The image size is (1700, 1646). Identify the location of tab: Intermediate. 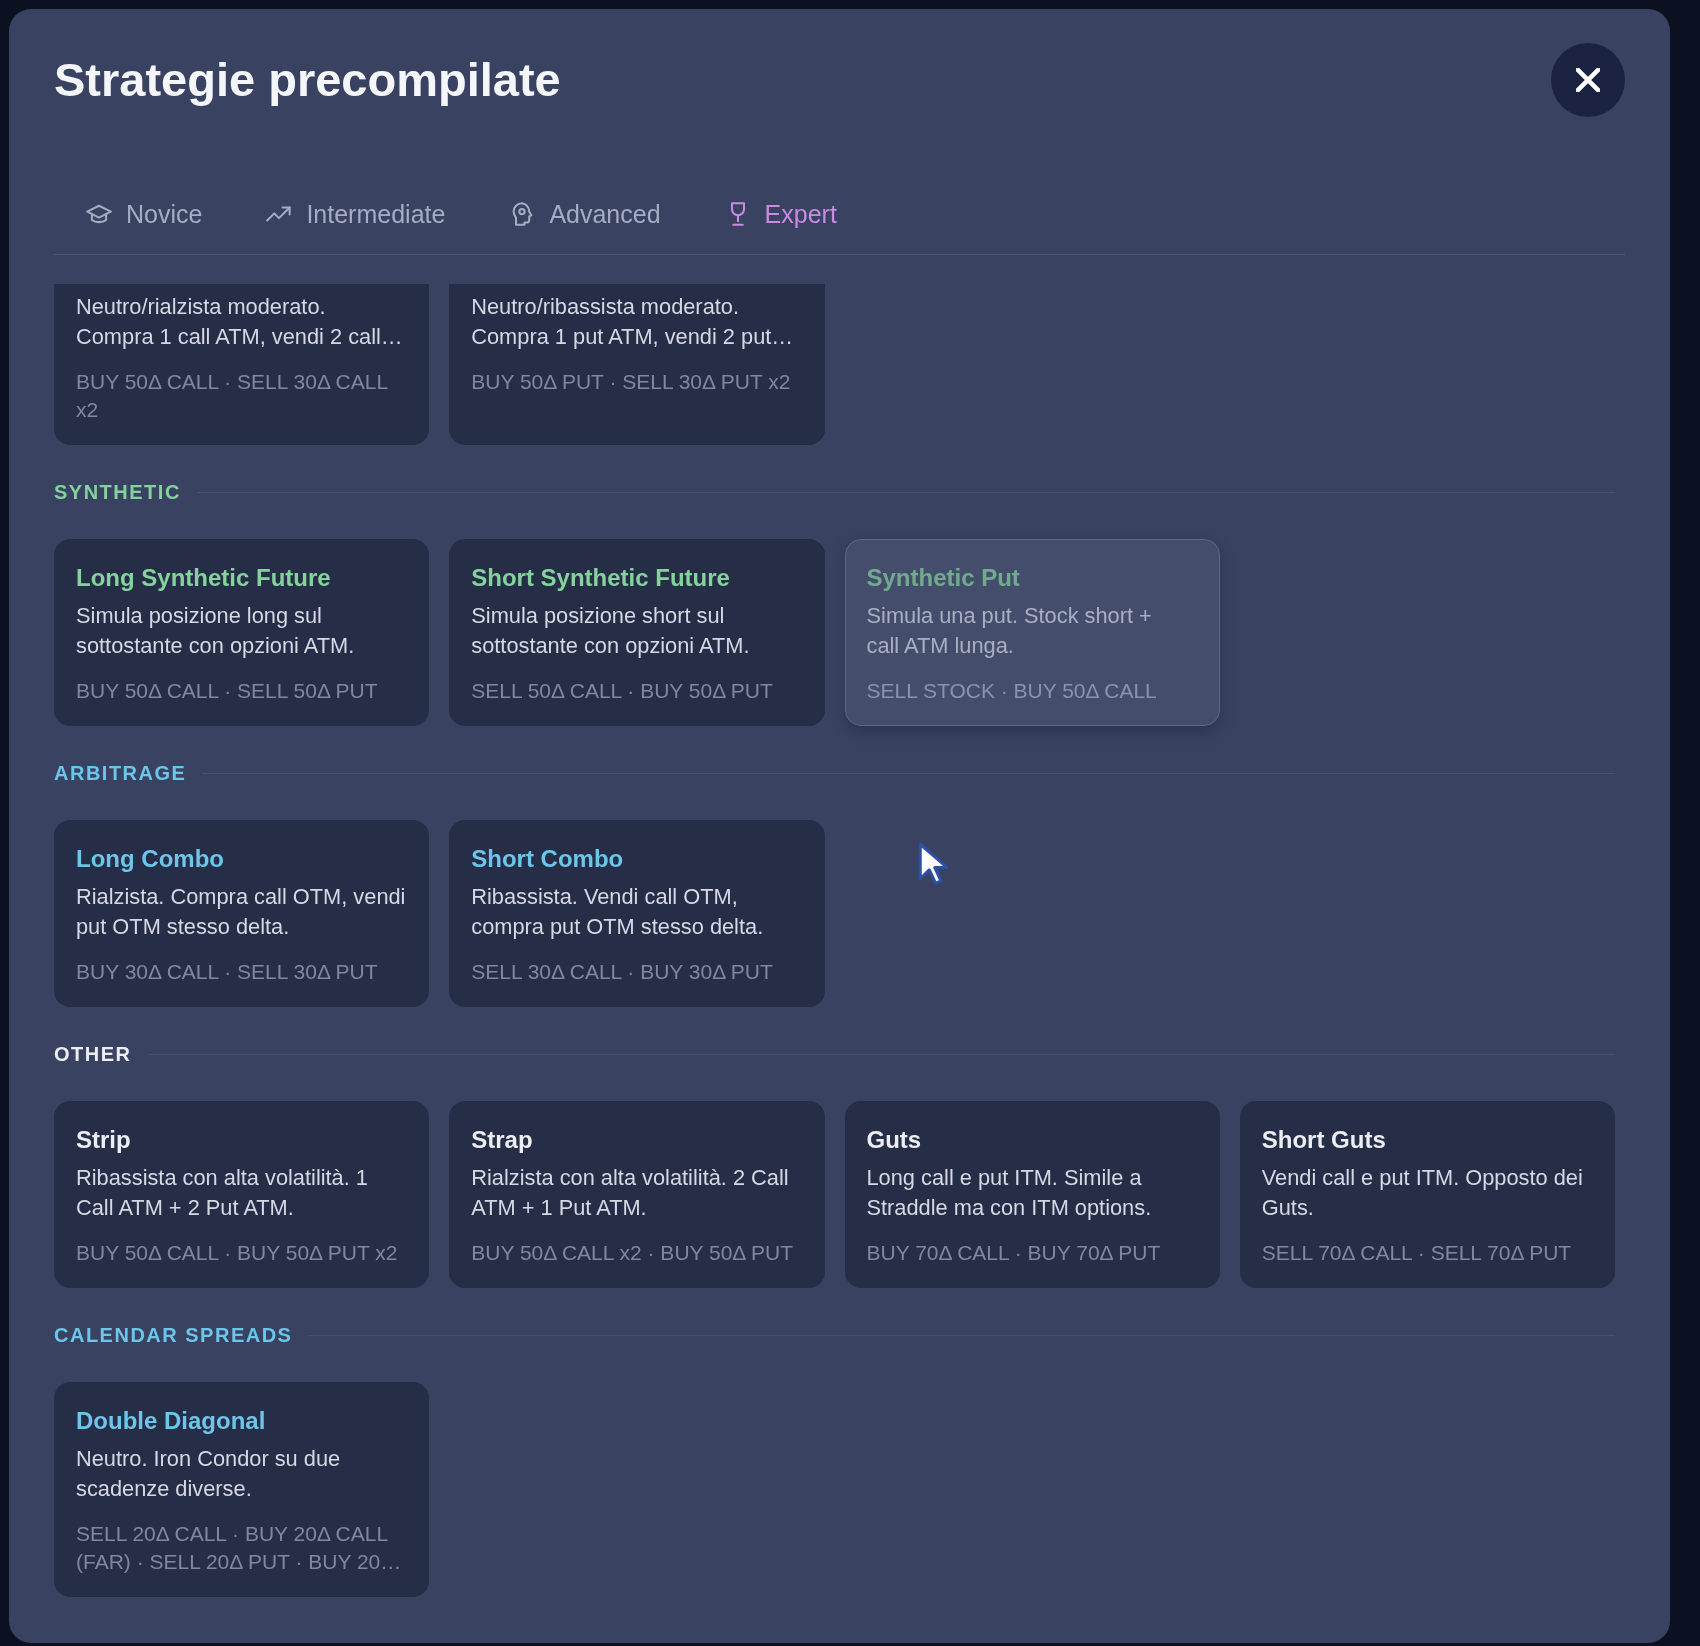
(356, 214).